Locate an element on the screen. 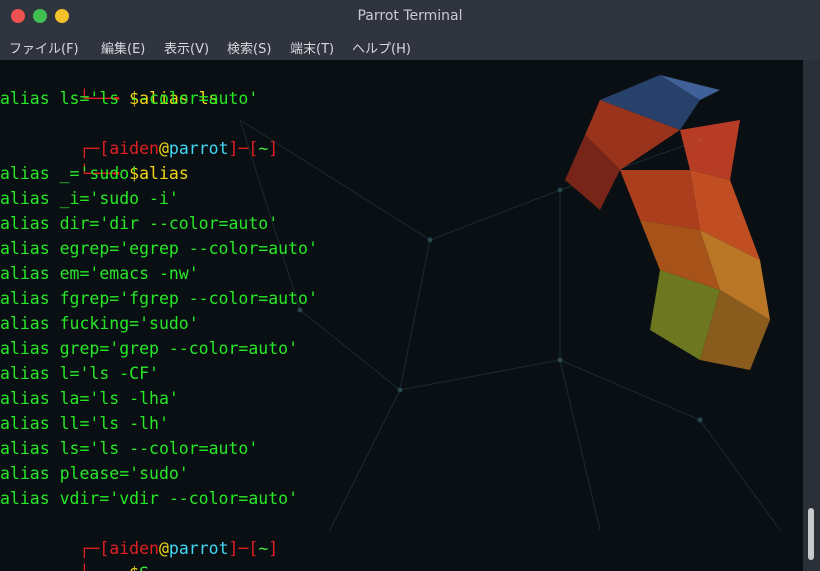 The image size is (820, 571). input-text: S is located at coordinates (144, 567).